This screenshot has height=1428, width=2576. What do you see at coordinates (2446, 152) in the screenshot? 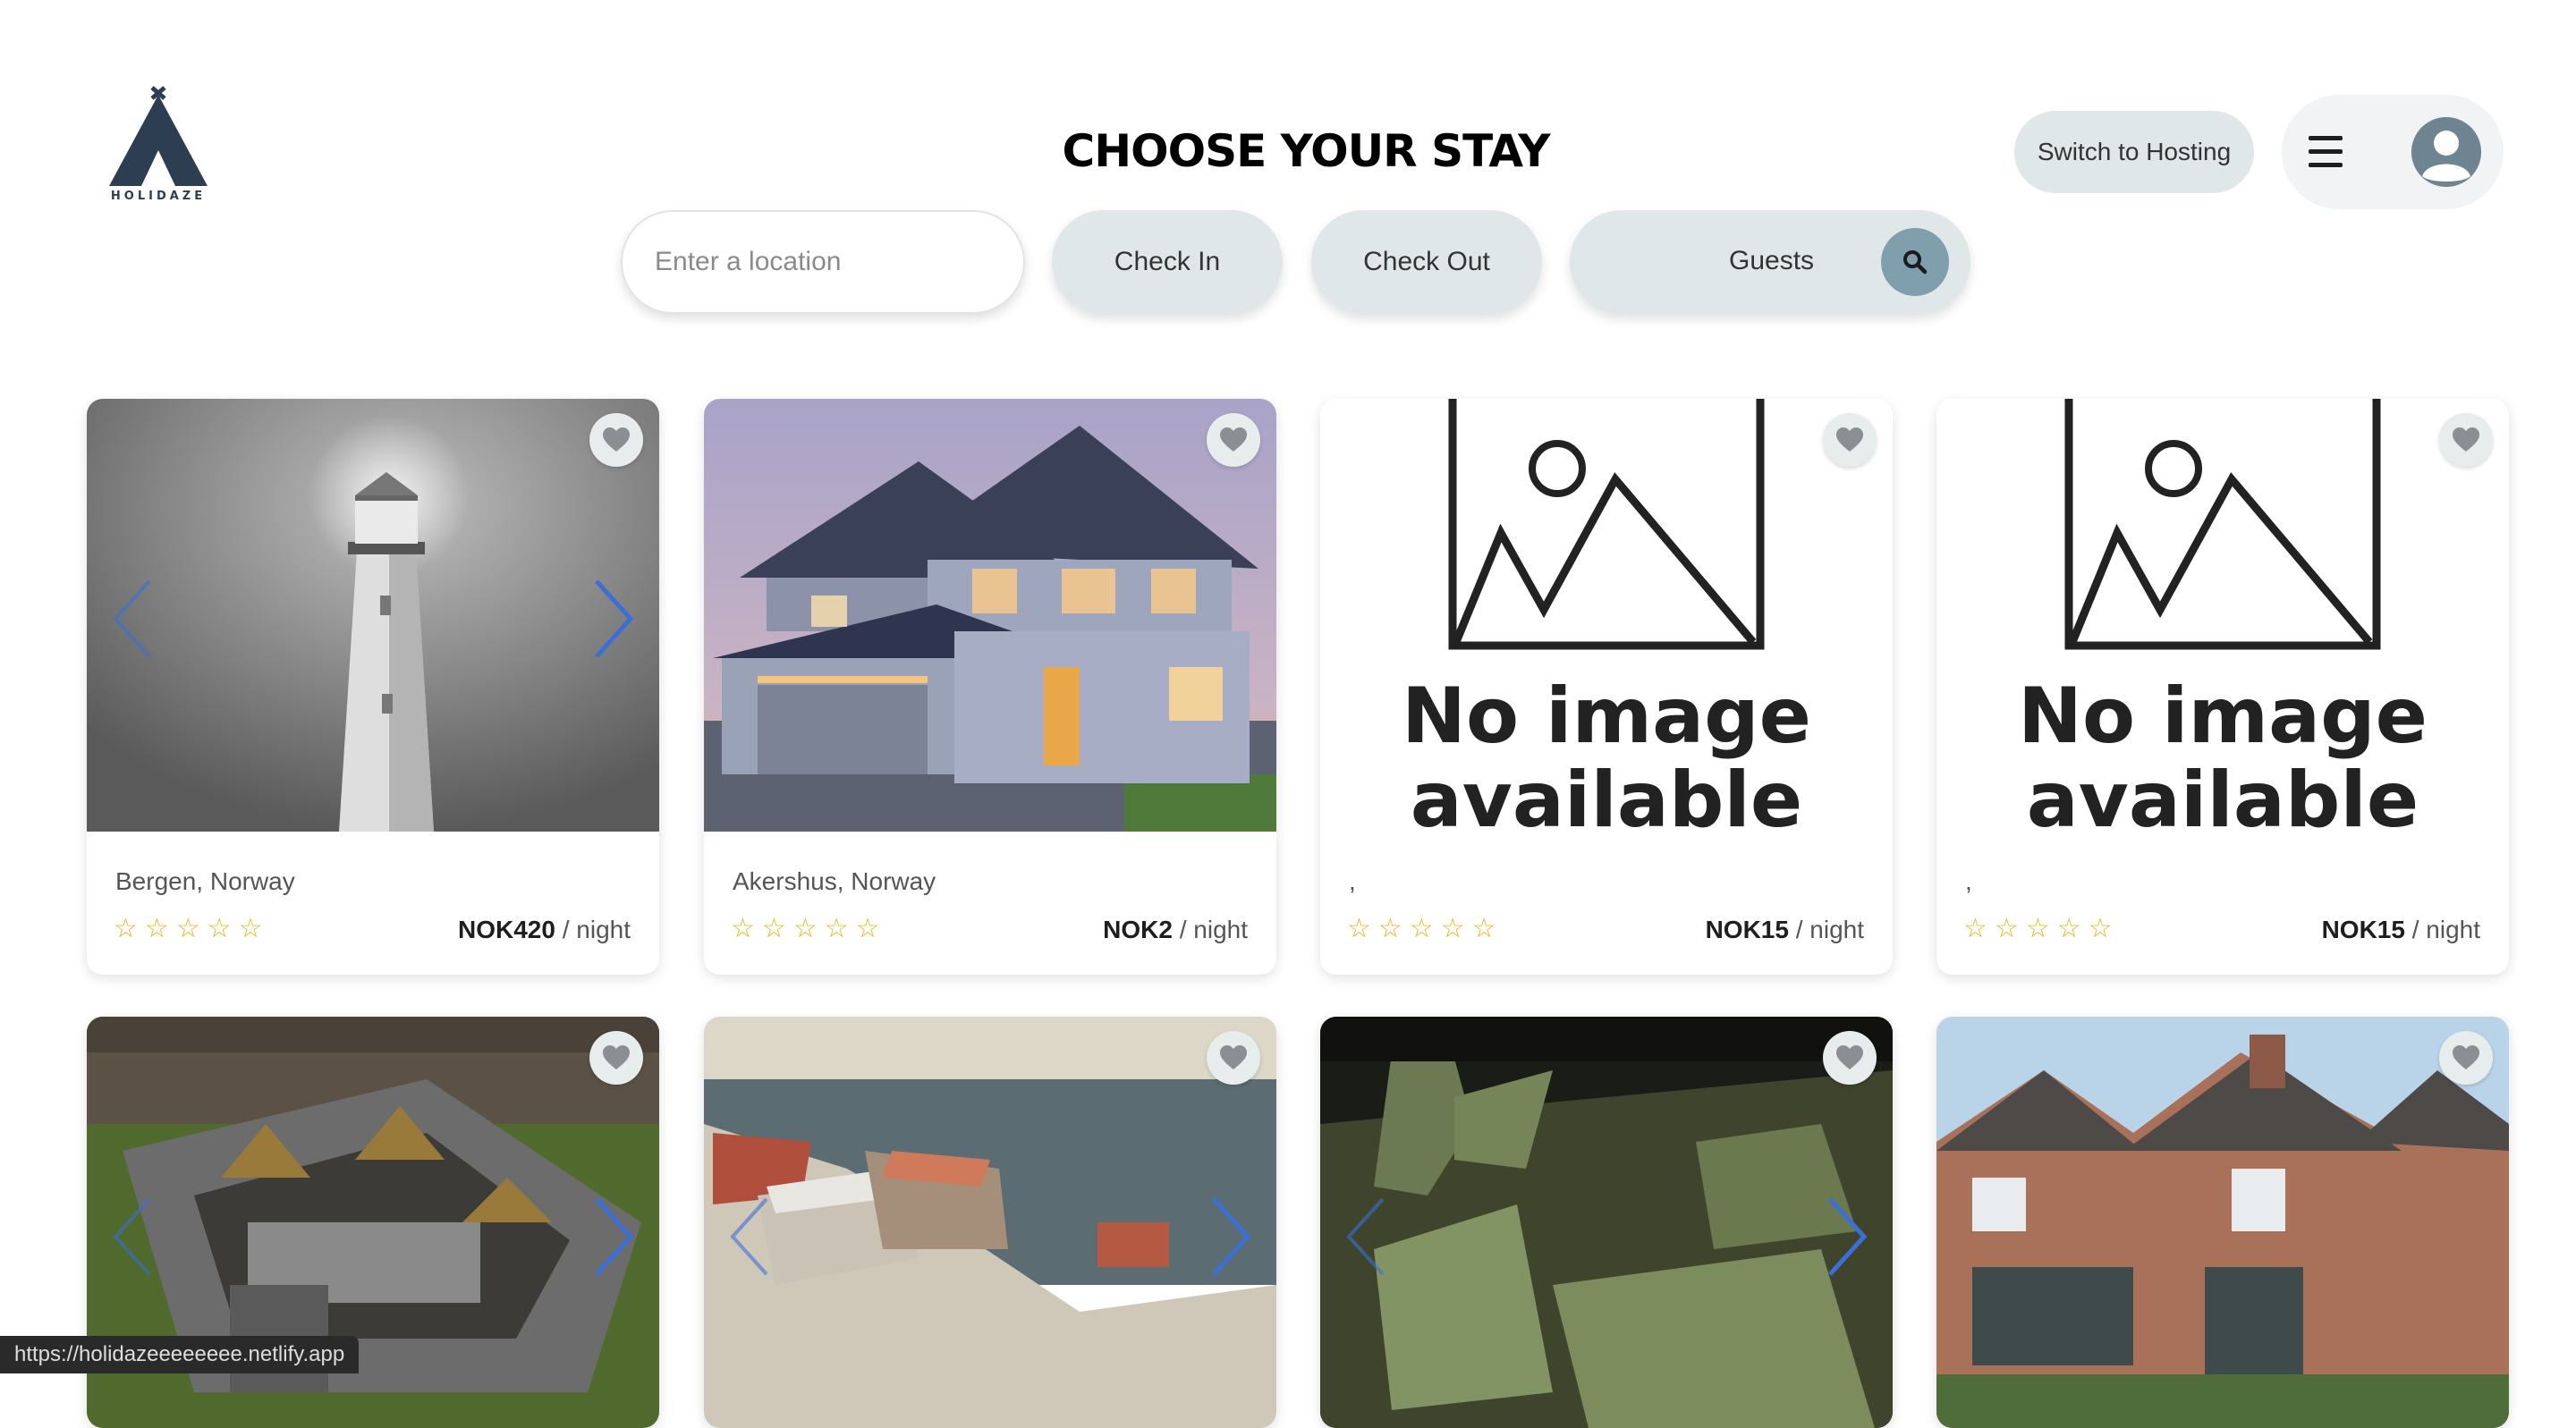
I see `user-icon` at bounding box center [2446, 152].